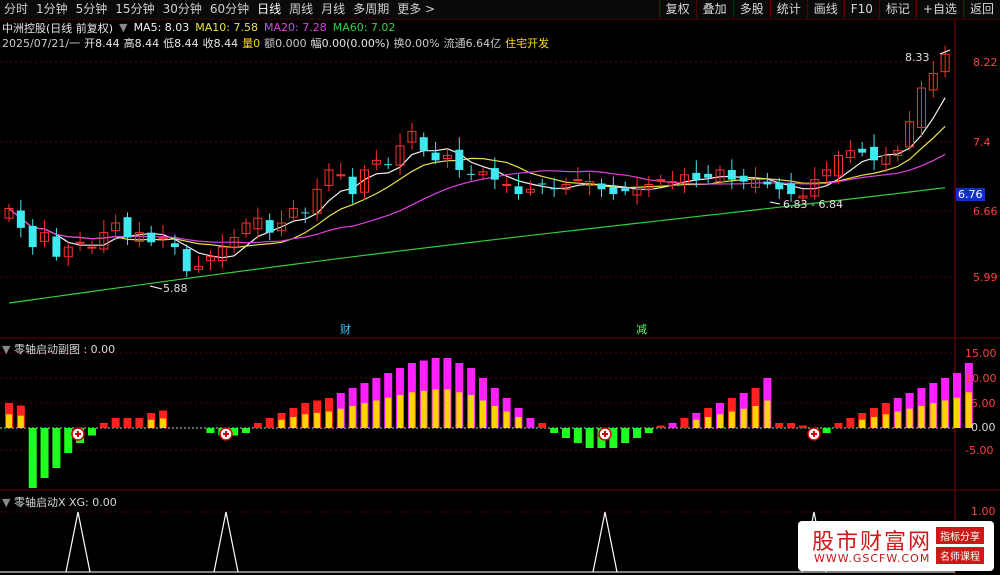 This screenshot has width=1000, height=575. What do you see at coordinates (983, 403) in the screenshot?
I see `y-tick-label: 5.00` at bounding box center [983, 403].